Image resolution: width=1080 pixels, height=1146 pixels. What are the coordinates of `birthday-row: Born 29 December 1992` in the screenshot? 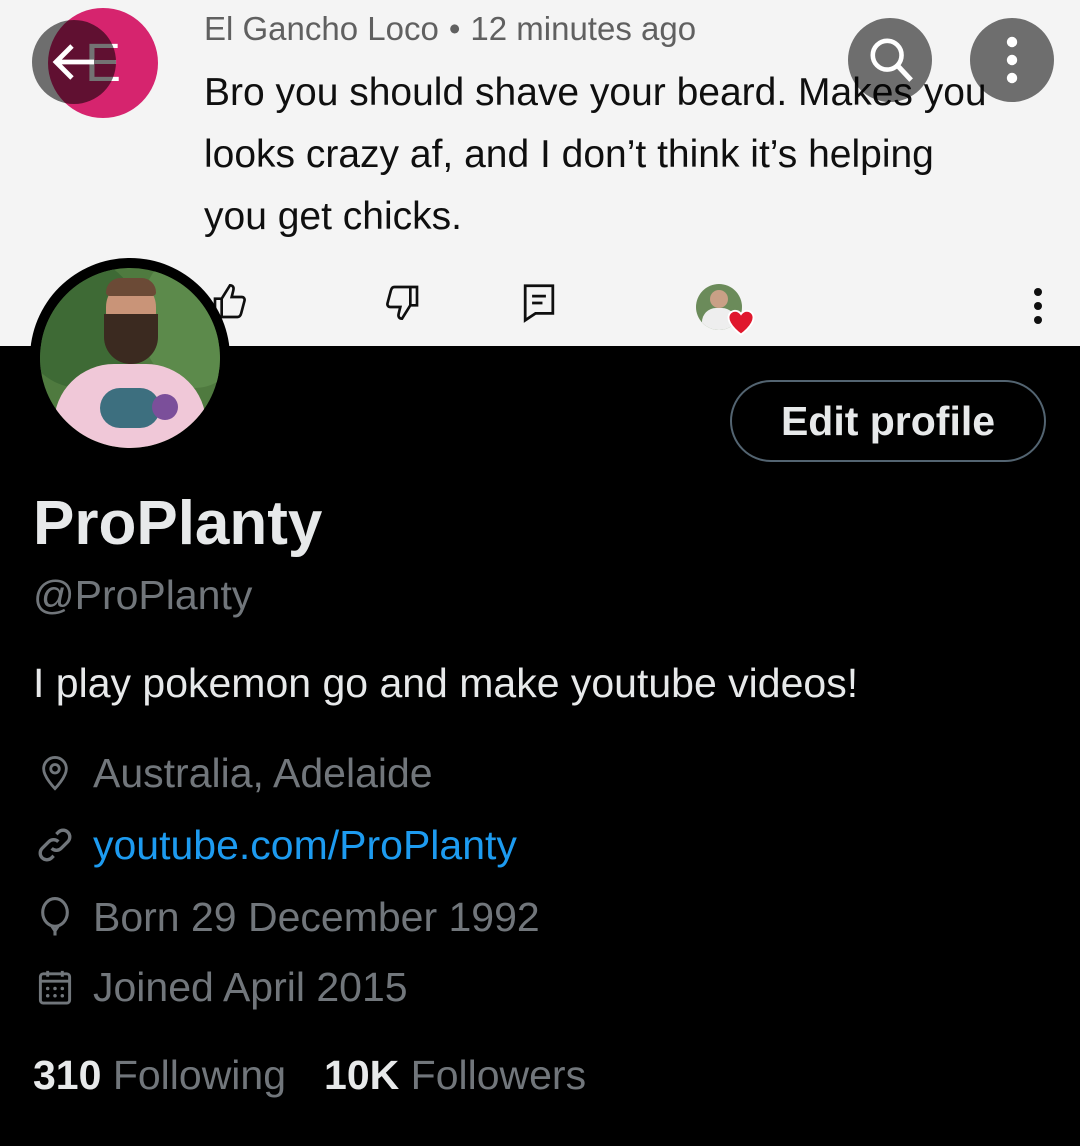 It's located at (286, 917).